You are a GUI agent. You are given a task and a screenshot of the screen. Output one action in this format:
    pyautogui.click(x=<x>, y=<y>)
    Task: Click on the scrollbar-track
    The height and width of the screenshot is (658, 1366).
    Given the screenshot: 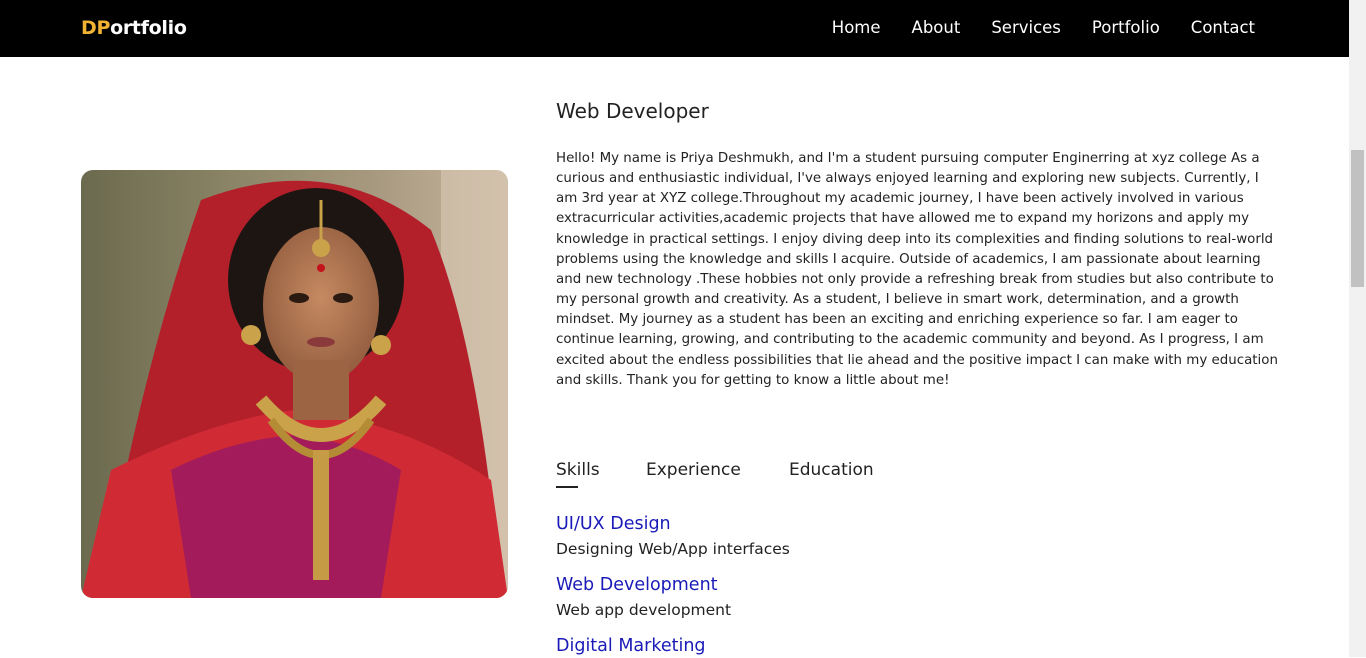 What is the action you would take?
    pyautogui.click(x=1357, y=328)
    